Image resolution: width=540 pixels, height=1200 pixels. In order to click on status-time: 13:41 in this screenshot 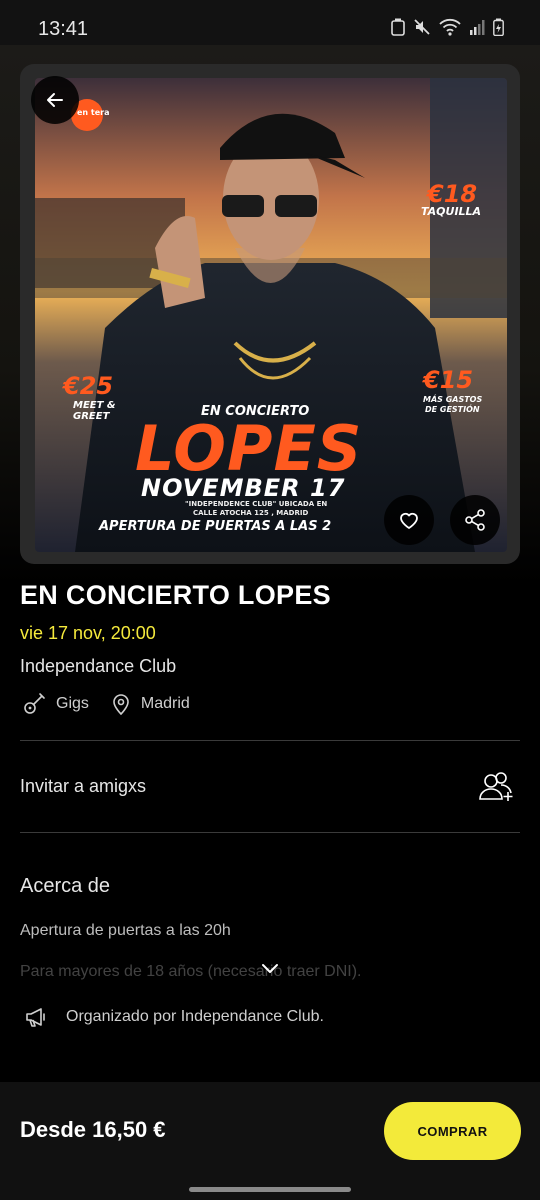, I will do `click(63, 29)`.